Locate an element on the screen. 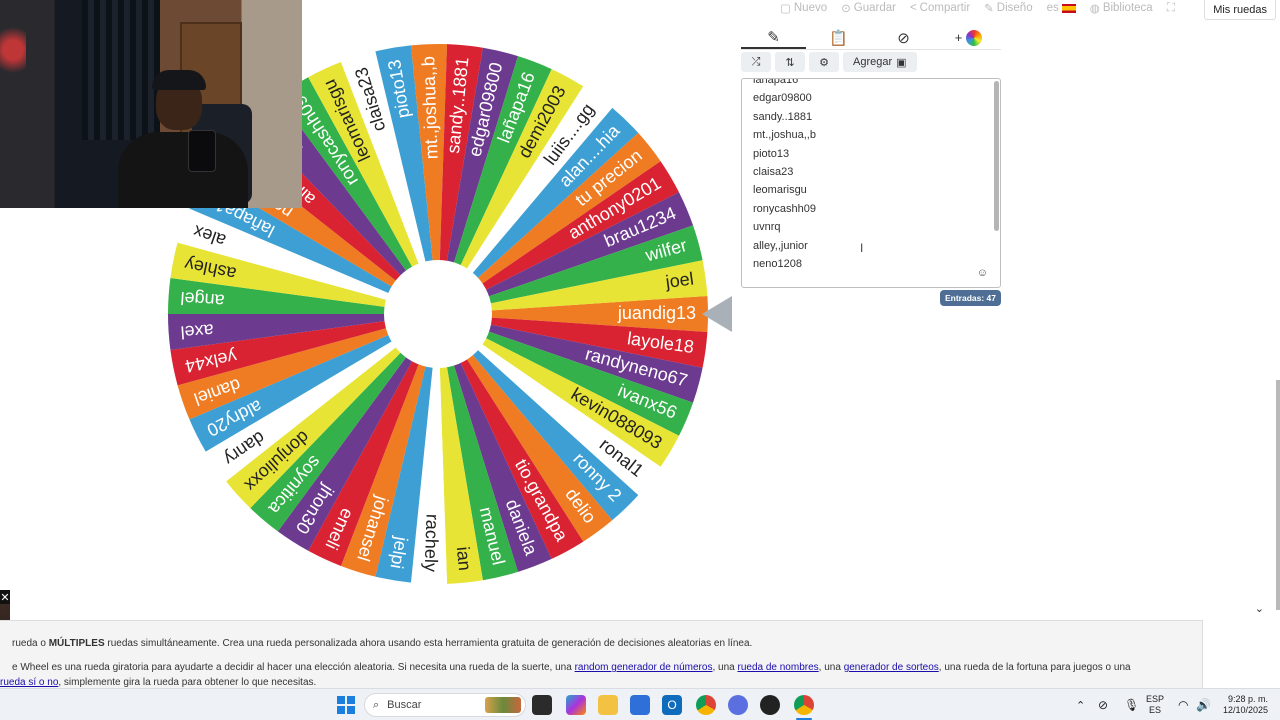  nav-compartir: < Compartir is located at coordinates (940, 8).